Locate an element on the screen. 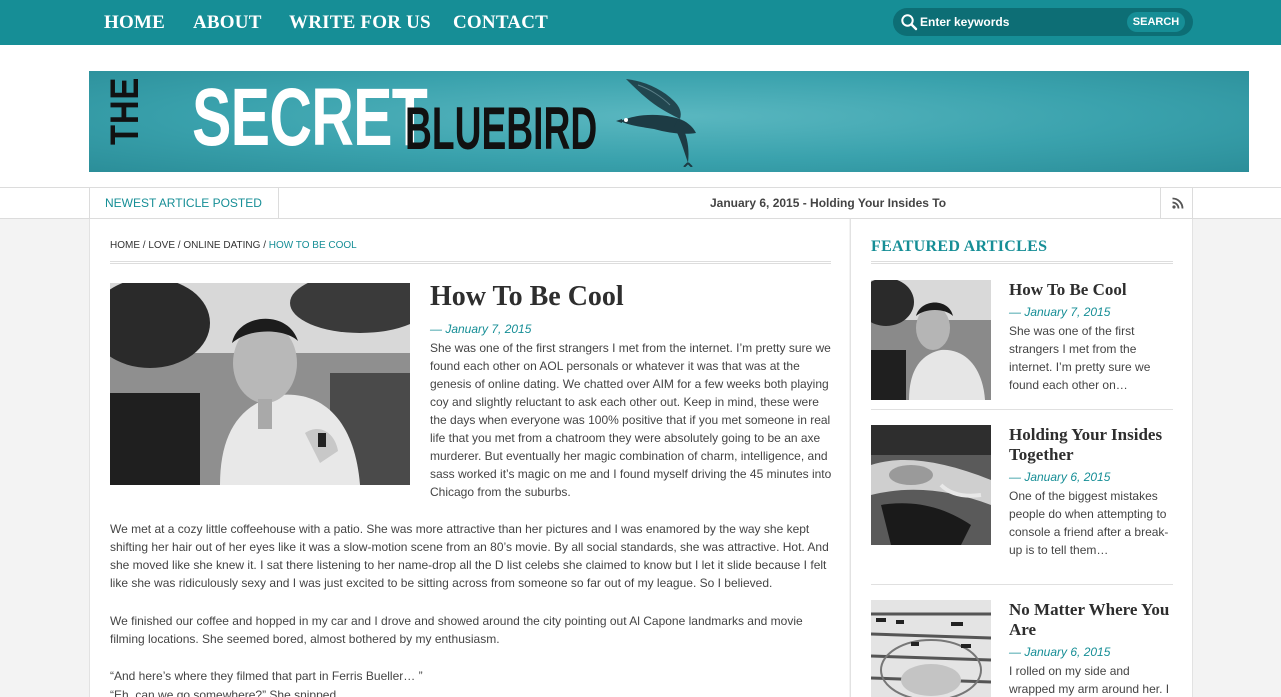 Image resolution: width=1281 pixels, height=697 pixels. top-nav: HOME ABOUT WRITE FOR US CONTACT SEARCH is located at coordinates (640, 22).